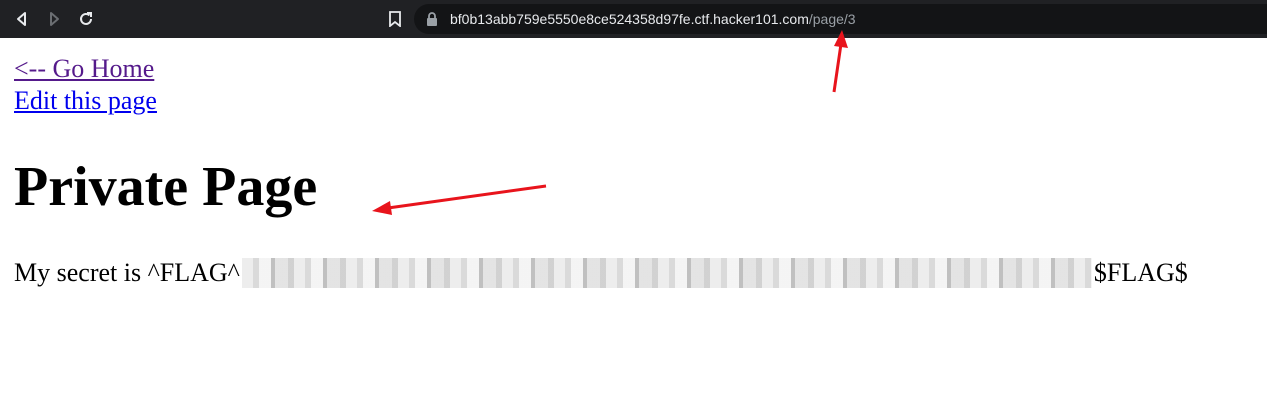 The image size is (1267, 410). What do you see at coordinates (166, 187) in the screenshot?
I see `page-title: Private Page` at bounding box center [166, 187].